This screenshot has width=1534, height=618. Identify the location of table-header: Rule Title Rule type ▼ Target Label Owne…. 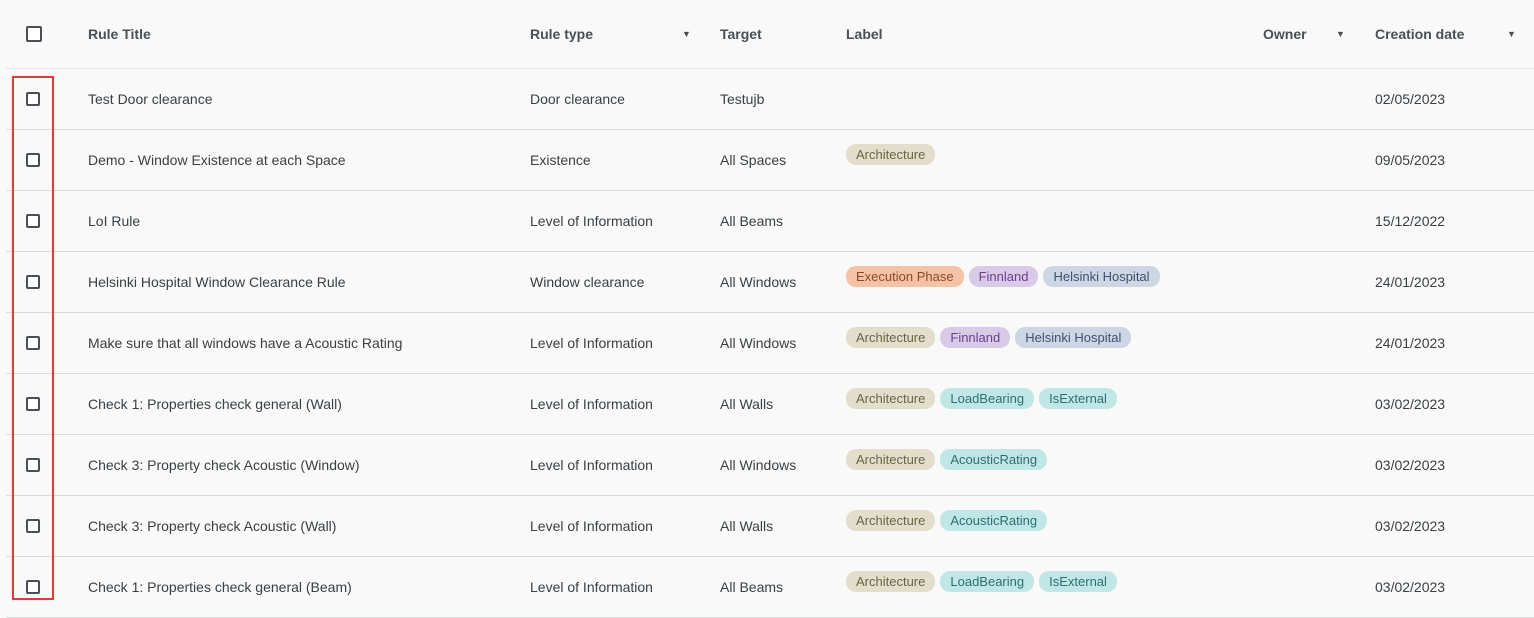
(770, 34).